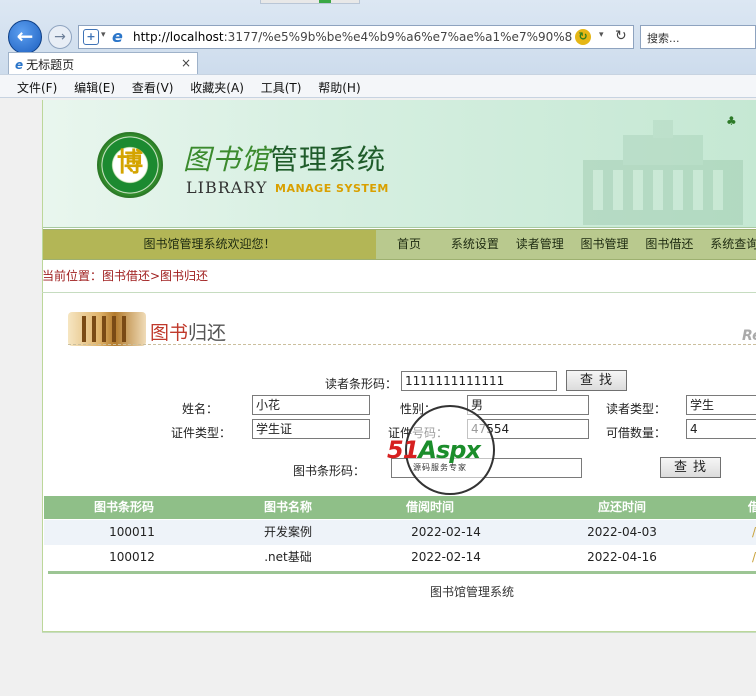 This screenshot has width=756, height=696. What do you see at coordinates (621, 36) in the screenshot?
I see `refresh-icon: ↻` at bounding box center [621, 36].